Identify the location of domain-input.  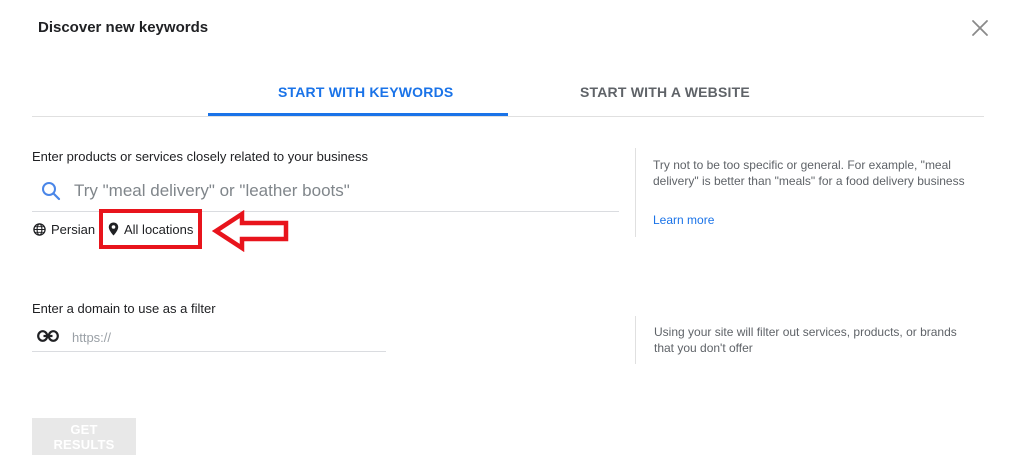
(227, 337).